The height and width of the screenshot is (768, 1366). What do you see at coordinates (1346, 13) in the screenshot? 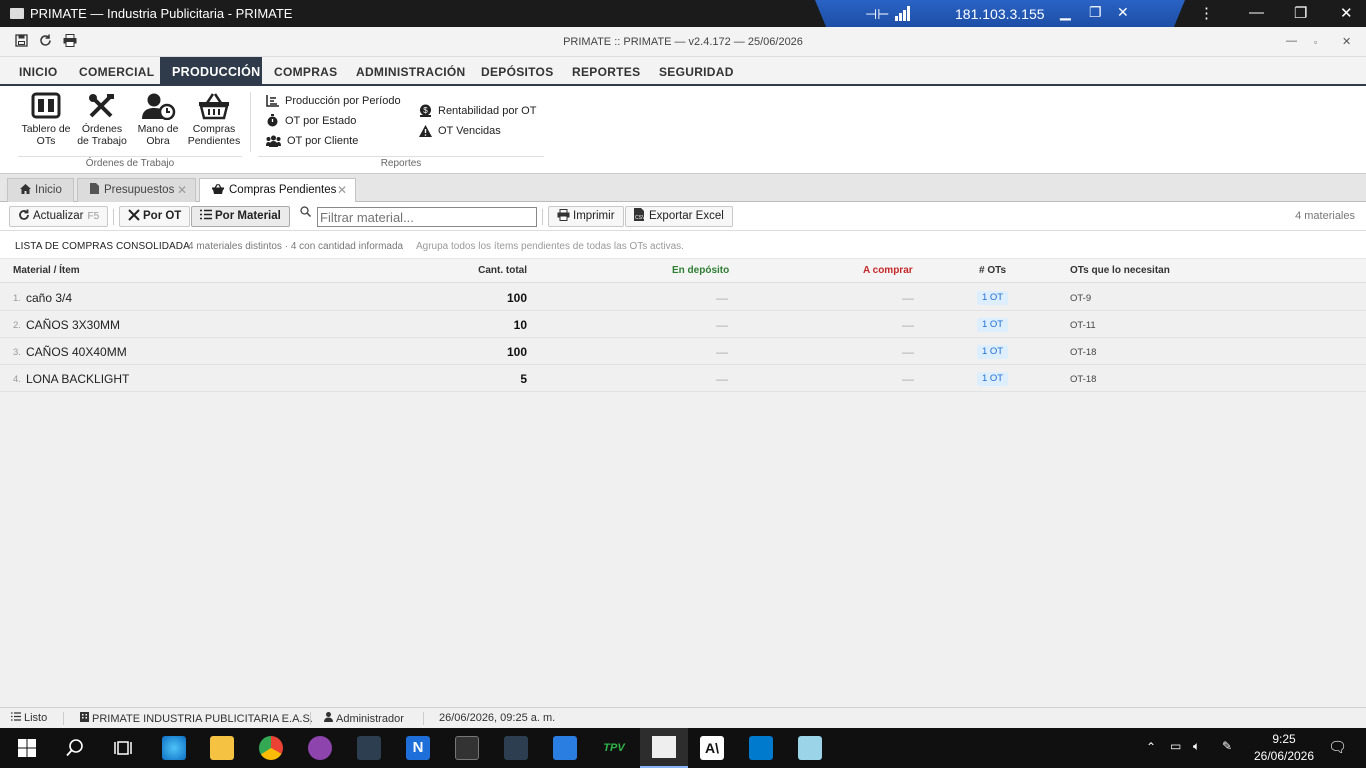
I see `close-icon: ✕` at bounding box center [1346, 13].